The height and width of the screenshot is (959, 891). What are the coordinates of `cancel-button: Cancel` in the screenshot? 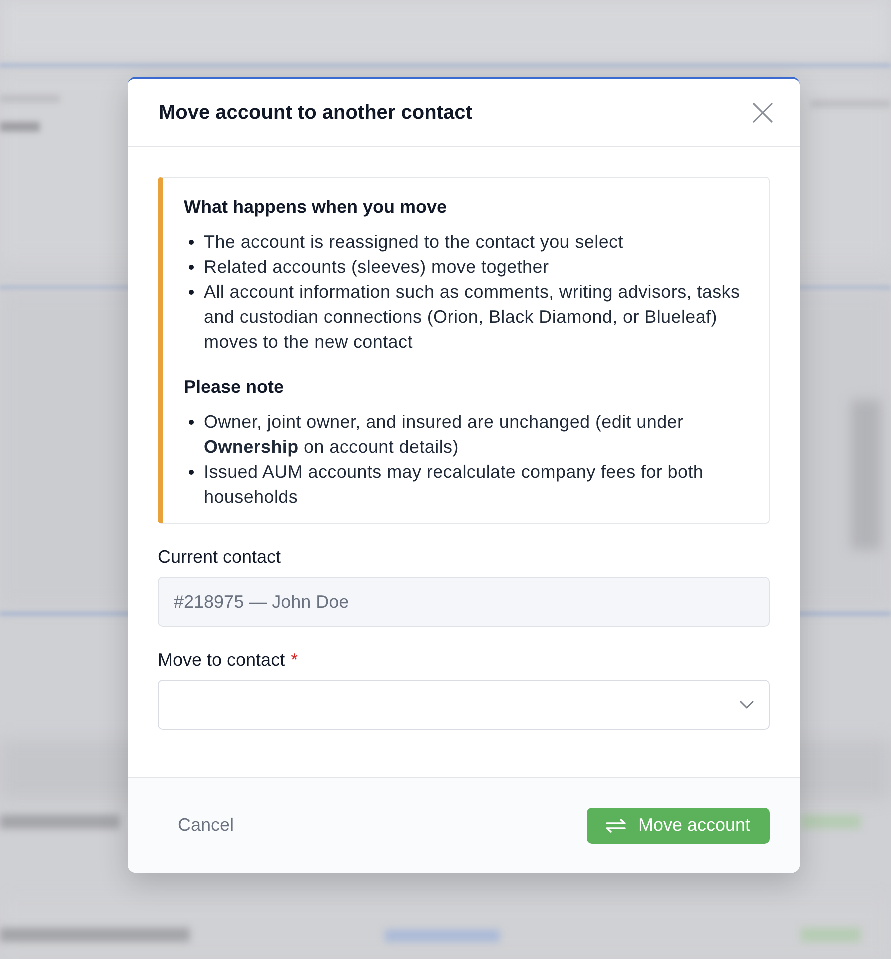 It's located at (206, 826).